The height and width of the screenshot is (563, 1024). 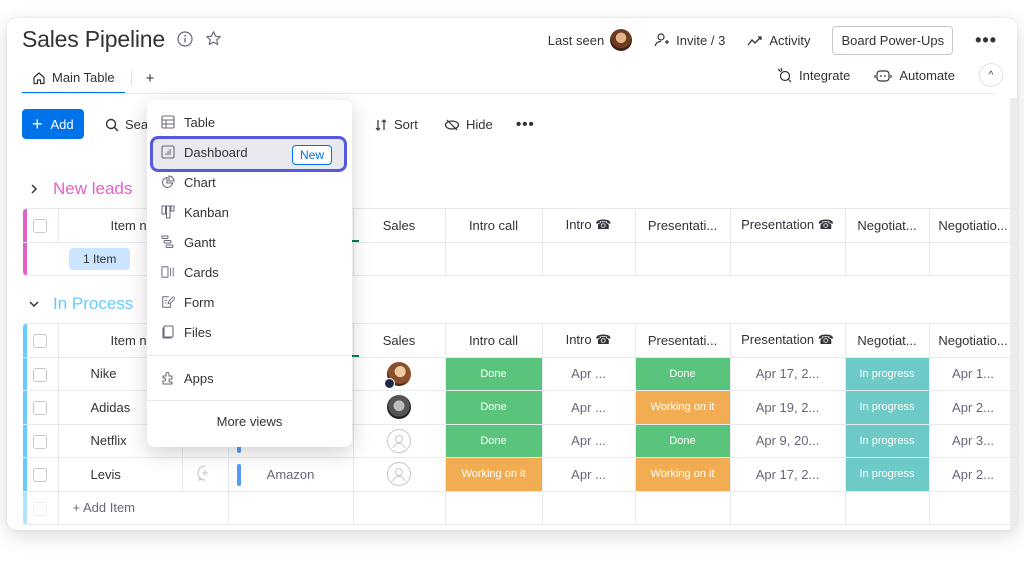 I want to click on add-row-select-cell, so click(x=41, y=507).